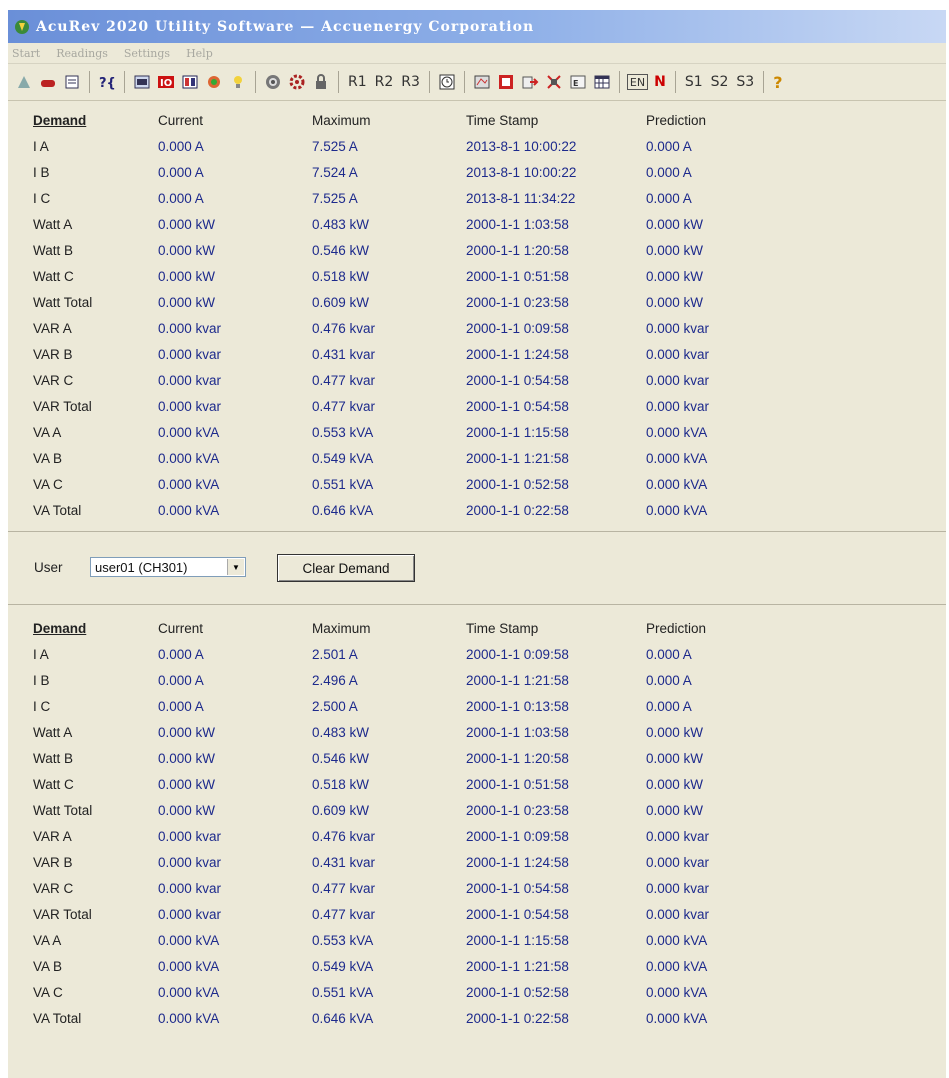 The image size is (949, 1078). What do you see at coordinates (637, 82) in the screenshot?
I see `en-button: EN` at bounding box center [637, 82].